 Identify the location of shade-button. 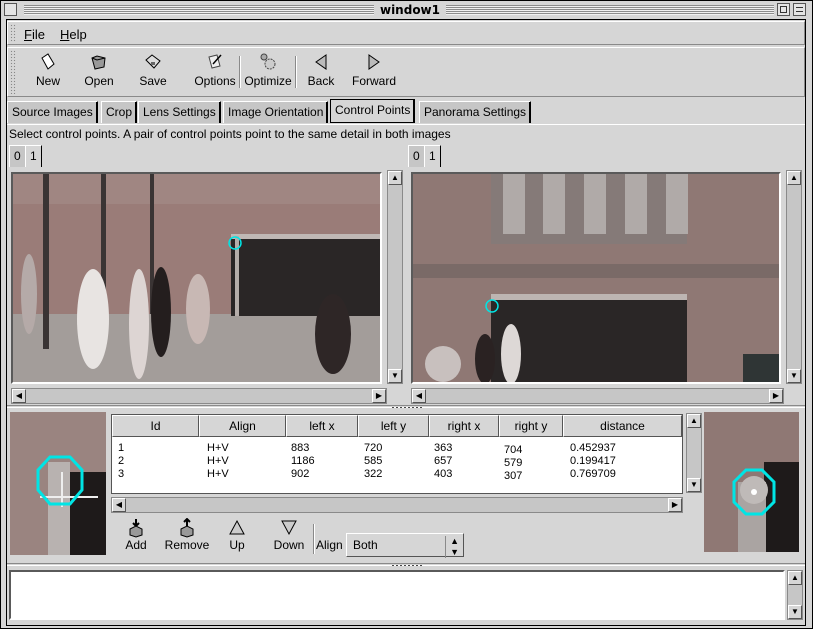
(799, 9).